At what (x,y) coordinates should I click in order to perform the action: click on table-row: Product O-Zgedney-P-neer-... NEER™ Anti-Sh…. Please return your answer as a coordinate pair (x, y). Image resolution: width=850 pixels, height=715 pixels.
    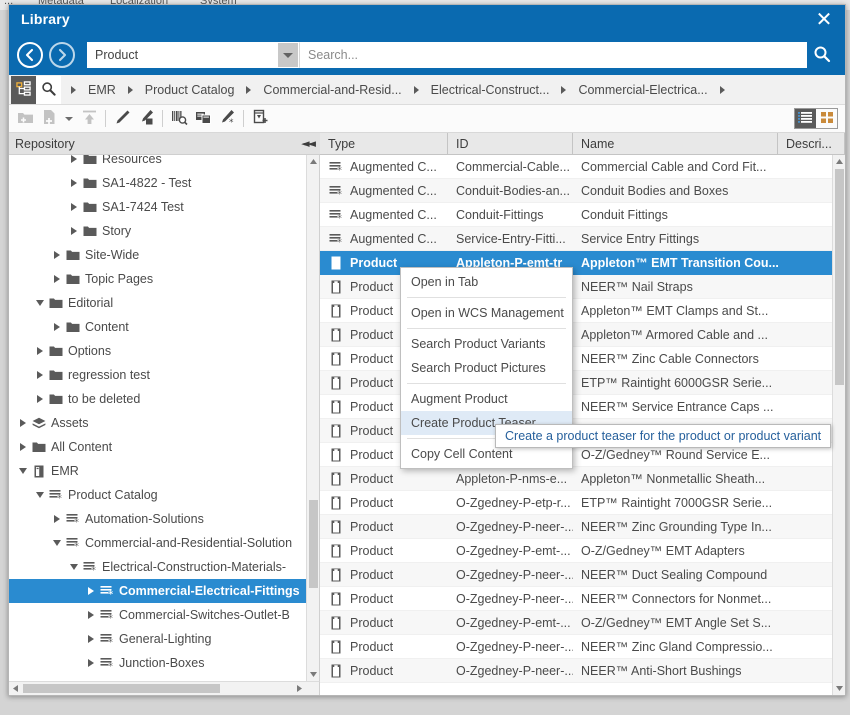
    Looking at the image, I should click on (576, 671).